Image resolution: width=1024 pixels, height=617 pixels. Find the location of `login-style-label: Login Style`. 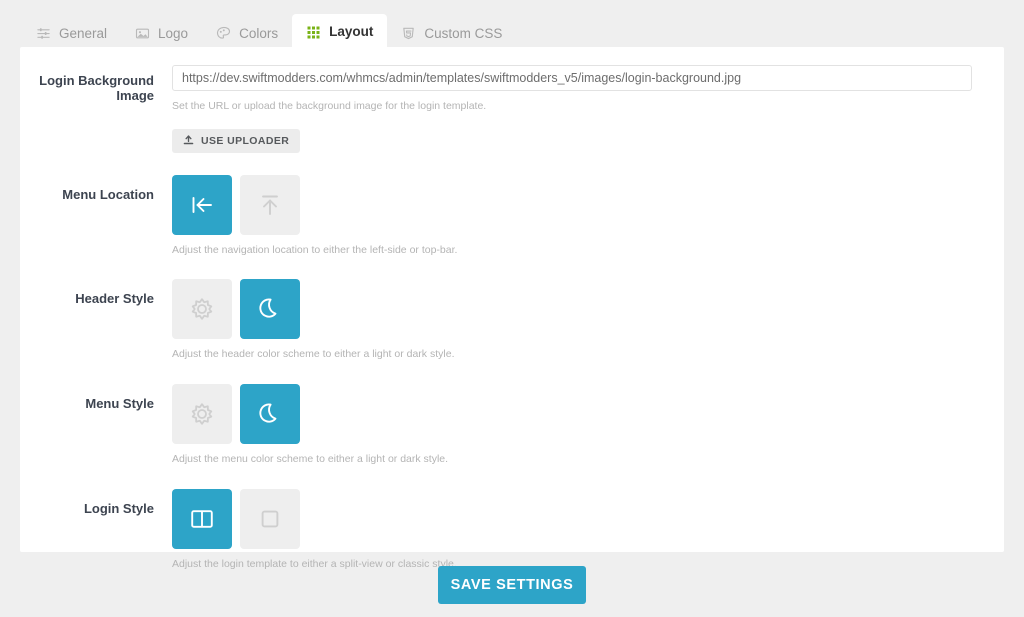

login-style-label: Login Style is located at coordinates (118, 508).